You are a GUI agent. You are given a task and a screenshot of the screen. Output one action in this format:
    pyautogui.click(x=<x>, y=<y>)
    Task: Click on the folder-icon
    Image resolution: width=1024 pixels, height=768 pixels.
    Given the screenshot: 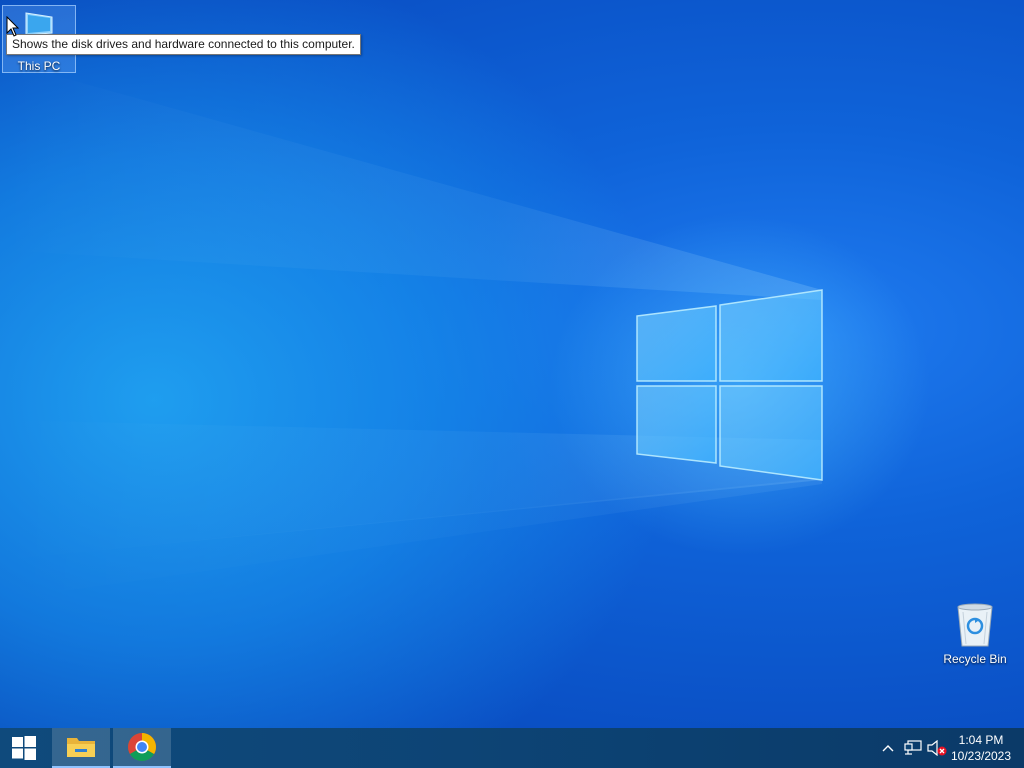 What is the action you would take?
    pyautogui.click(x=81, y=747)
    